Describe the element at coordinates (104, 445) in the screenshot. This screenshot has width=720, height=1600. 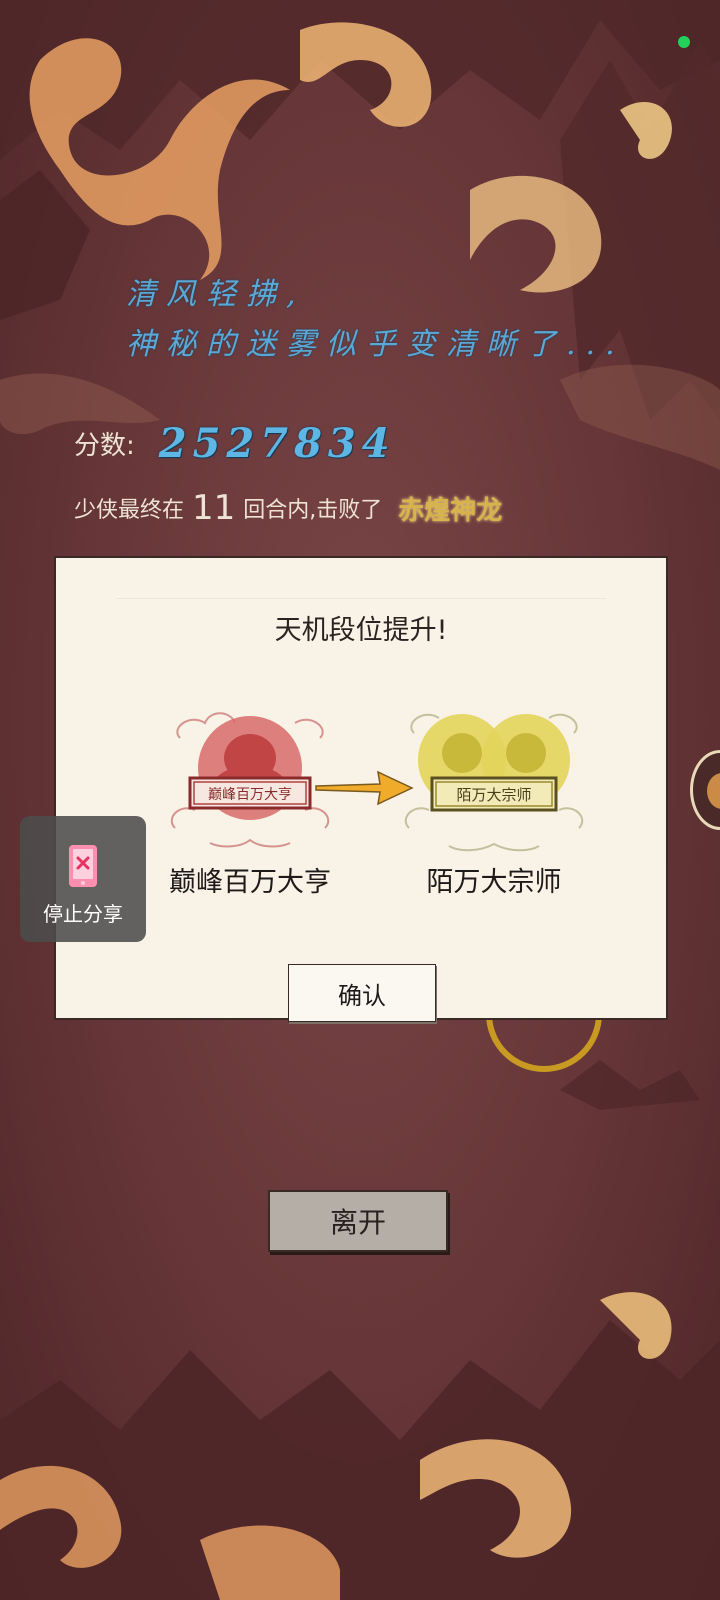
I see `score-label: 分数:` at that location.